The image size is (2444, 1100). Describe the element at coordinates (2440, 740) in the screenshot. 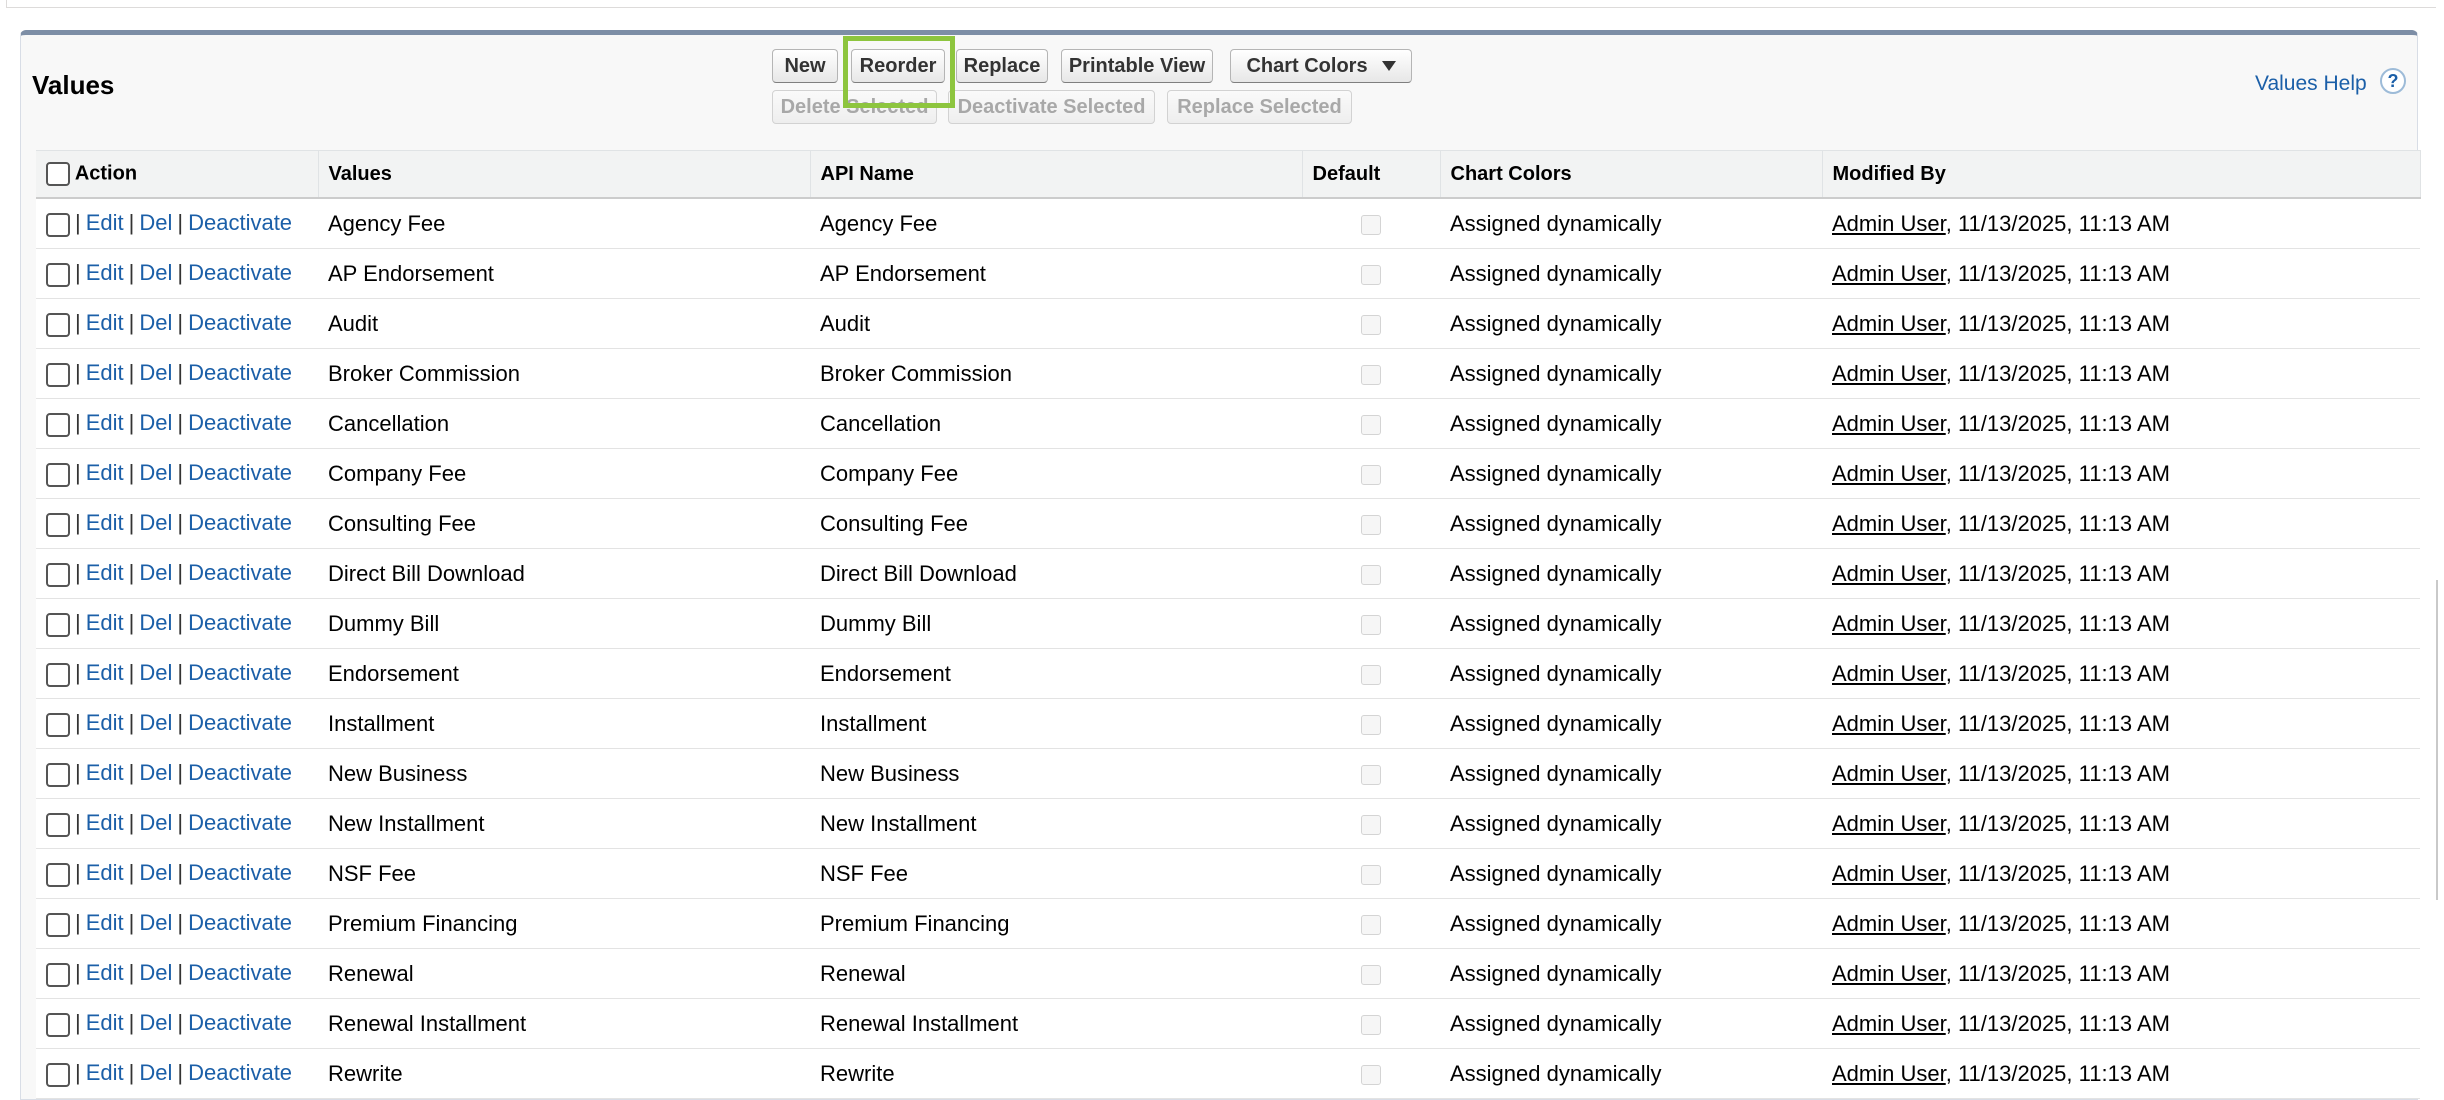

I see `scrollbar` at that location.